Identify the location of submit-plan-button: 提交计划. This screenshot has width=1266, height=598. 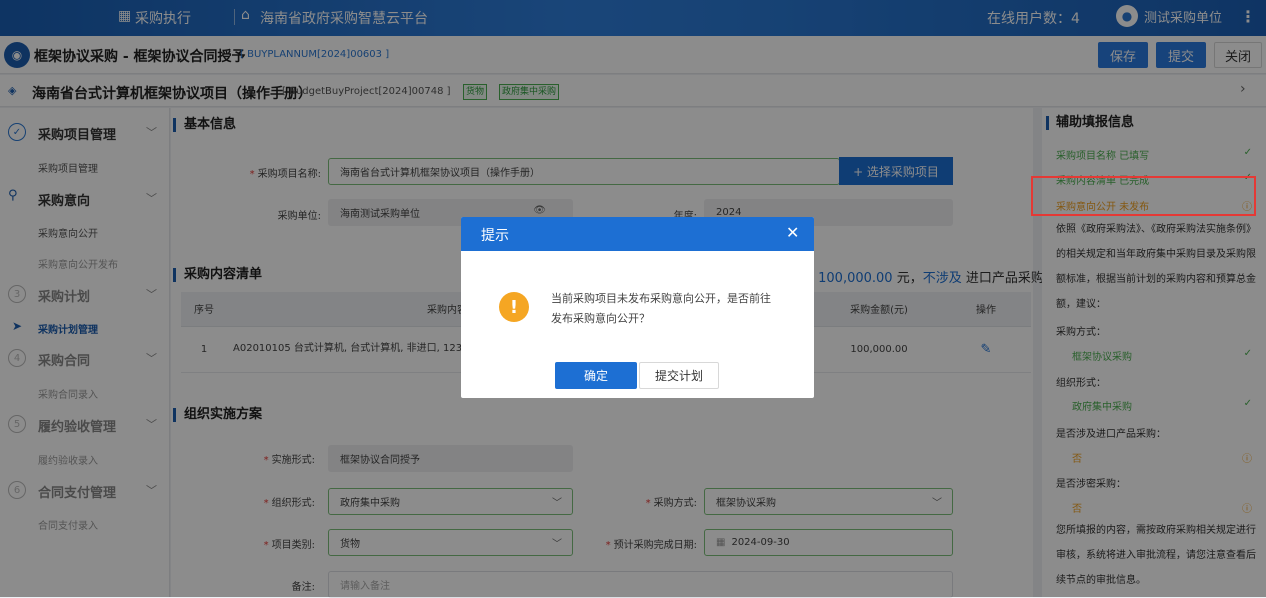
(679, 375).